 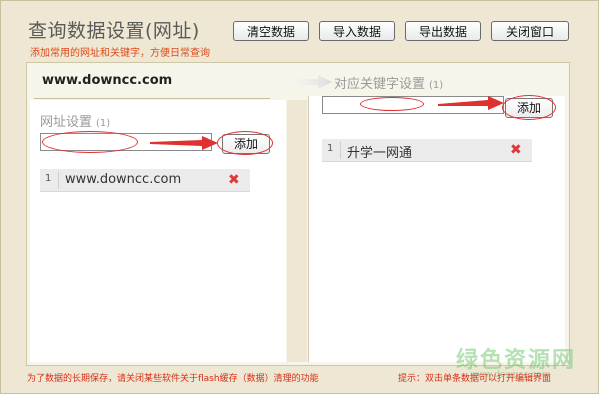 I want to click on selected-site-label: www.downcc.com, so click(x=107, y=80).